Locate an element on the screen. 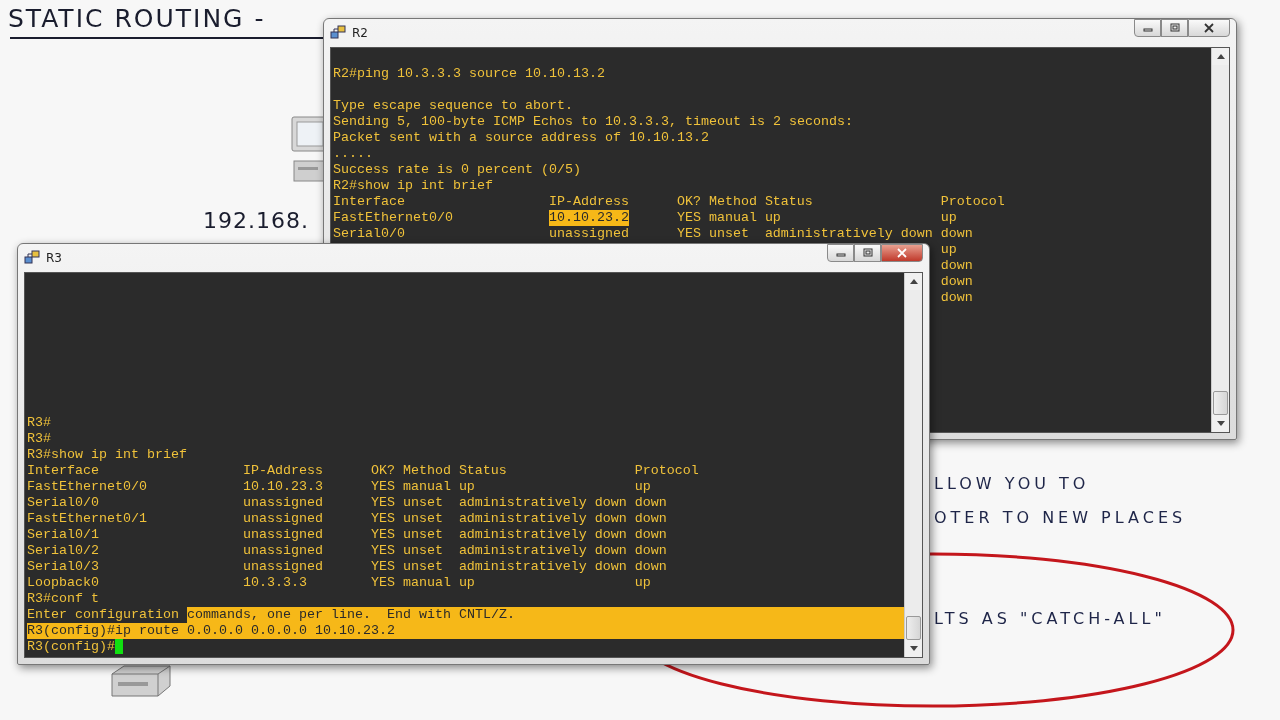 This screenshot has height=720, width=1280. table-cell: Serial0/1 is located at coordinates (63, 535).